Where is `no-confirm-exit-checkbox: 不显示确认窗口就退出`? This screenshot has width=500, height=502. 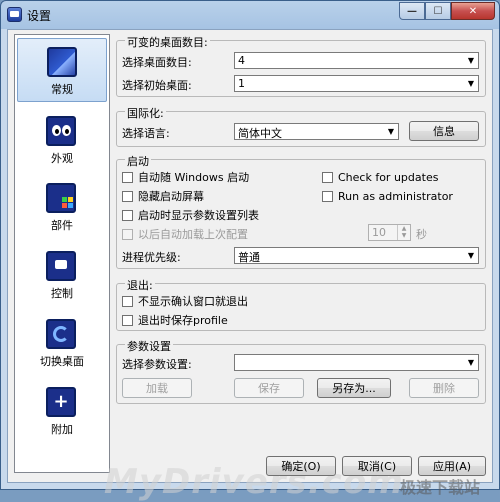
no-confirm-exit-checkbox: 不显示确认窗口就退出 is located at coordinates (185, 301).